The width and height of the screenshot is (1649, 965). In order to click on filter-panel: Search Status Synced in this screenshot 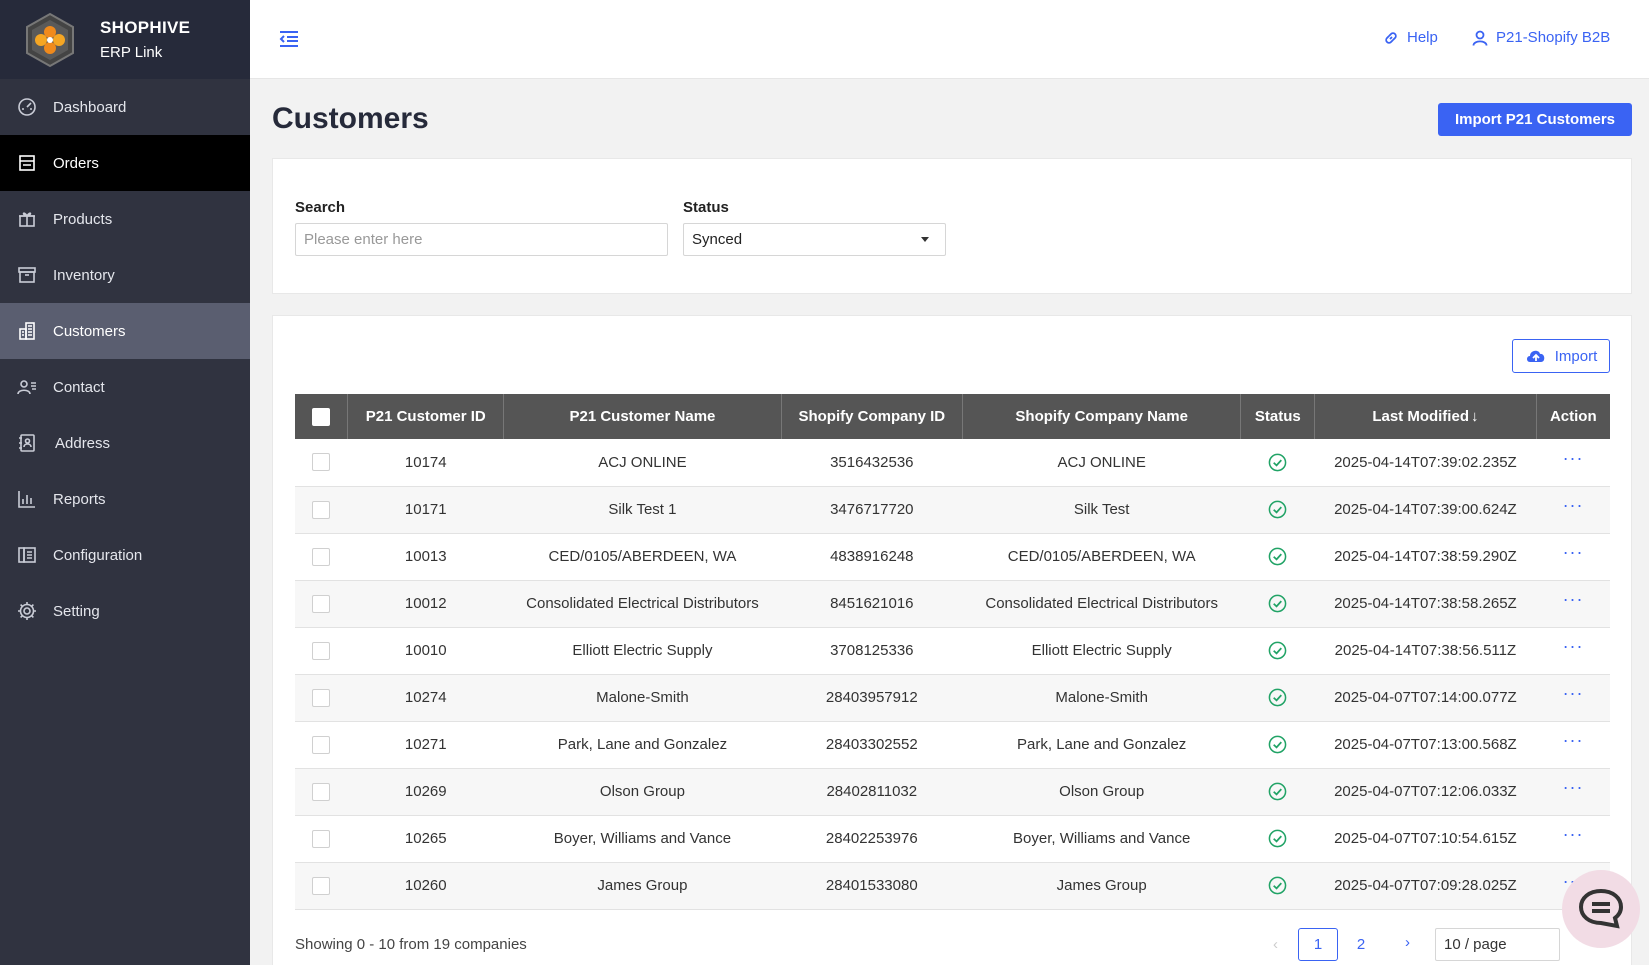, I will do `click(952, 226)`.